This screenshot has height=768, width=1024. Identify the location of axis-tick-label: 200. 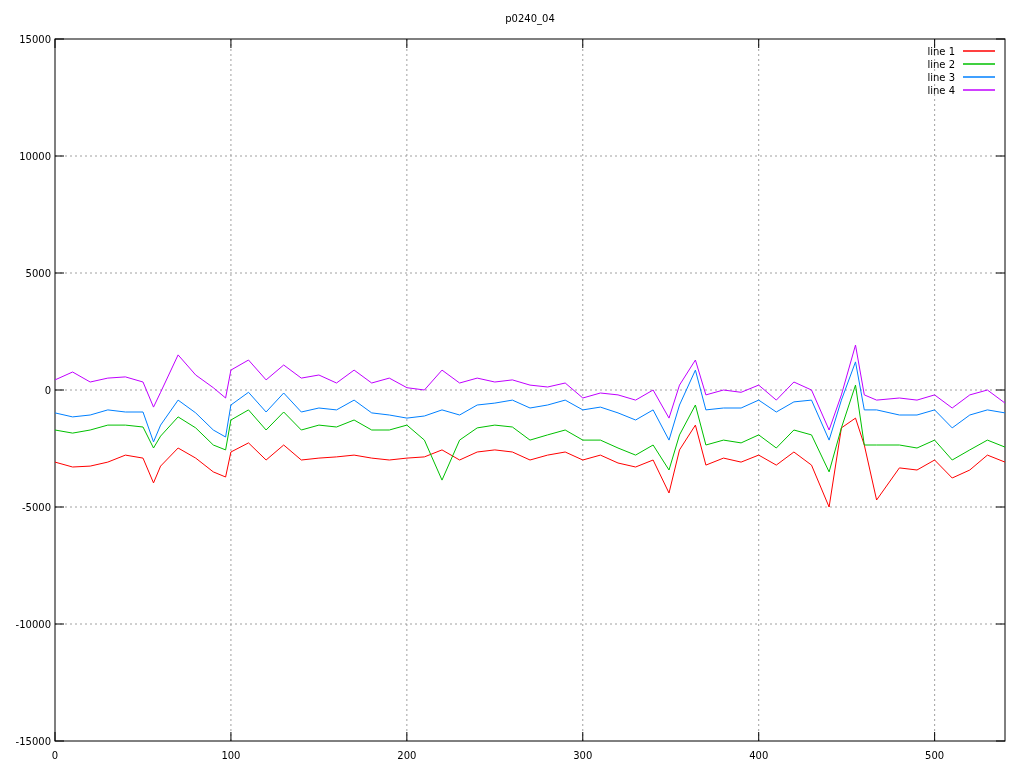
(407, 755).